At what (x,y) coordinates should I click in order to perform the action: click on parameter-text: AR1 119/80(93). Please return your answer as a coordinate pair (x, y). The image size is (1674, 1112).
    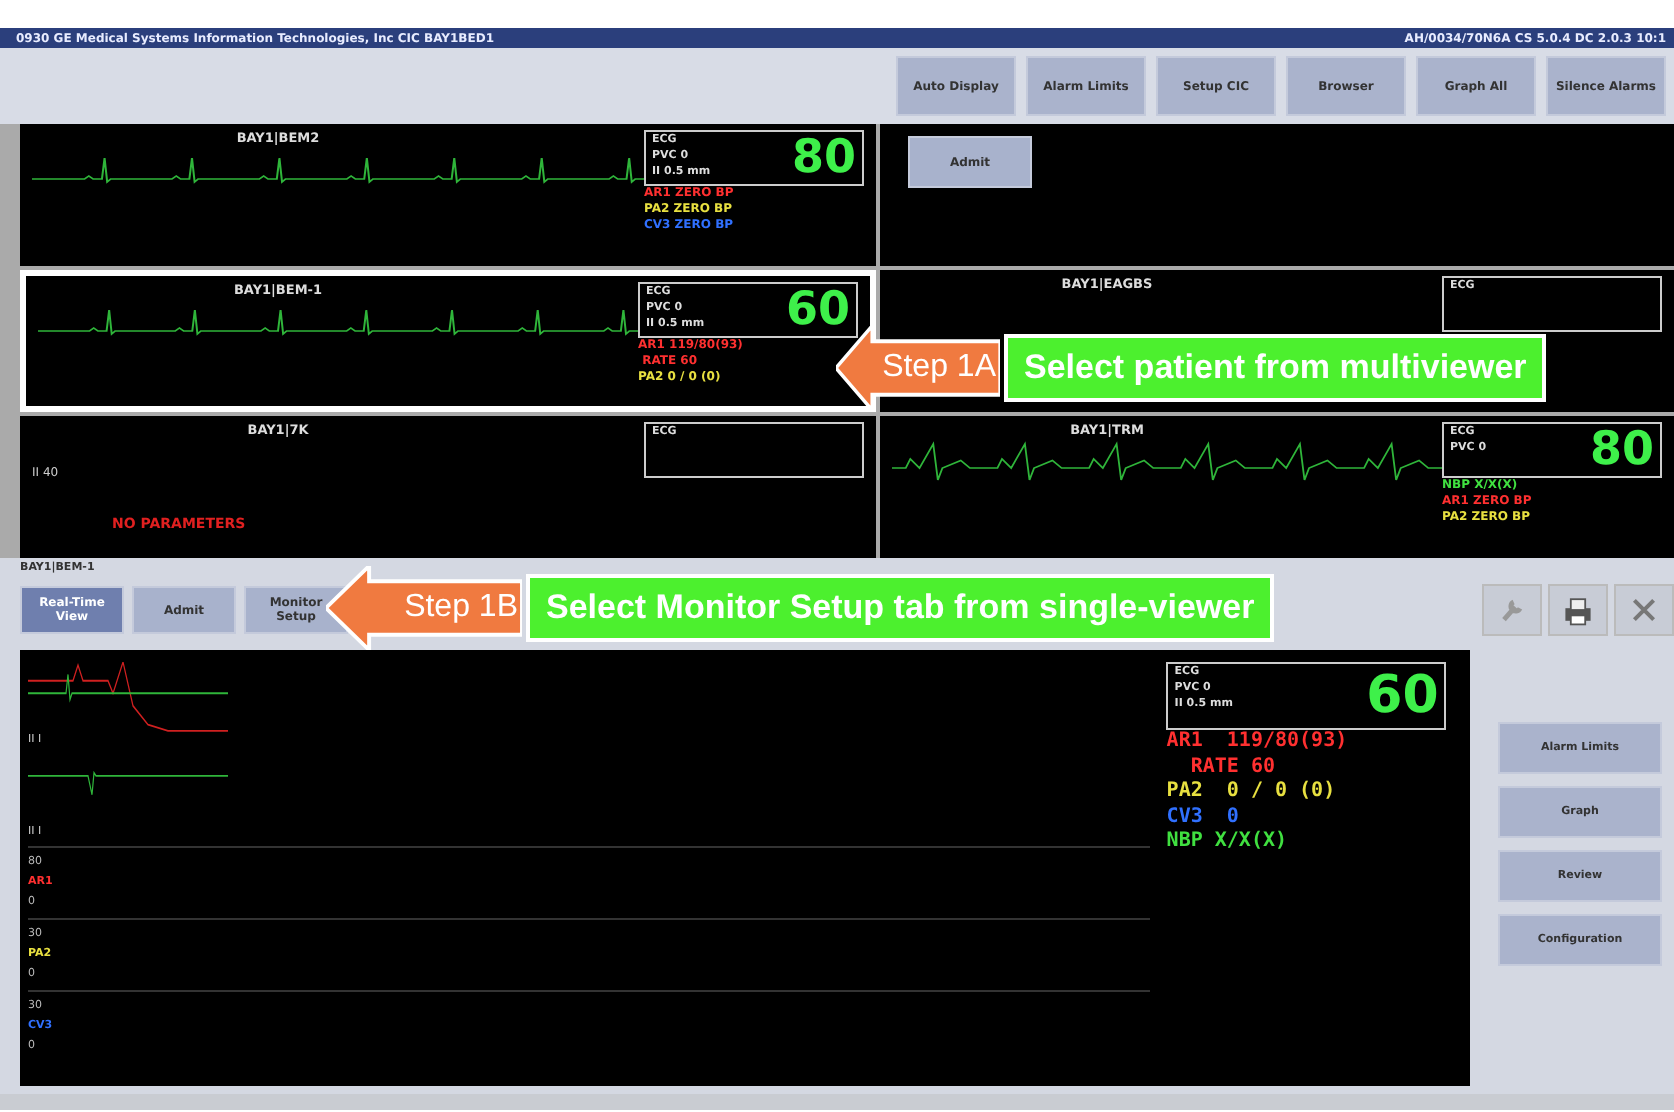
    Looking at the image, I should click on (1257, 742).